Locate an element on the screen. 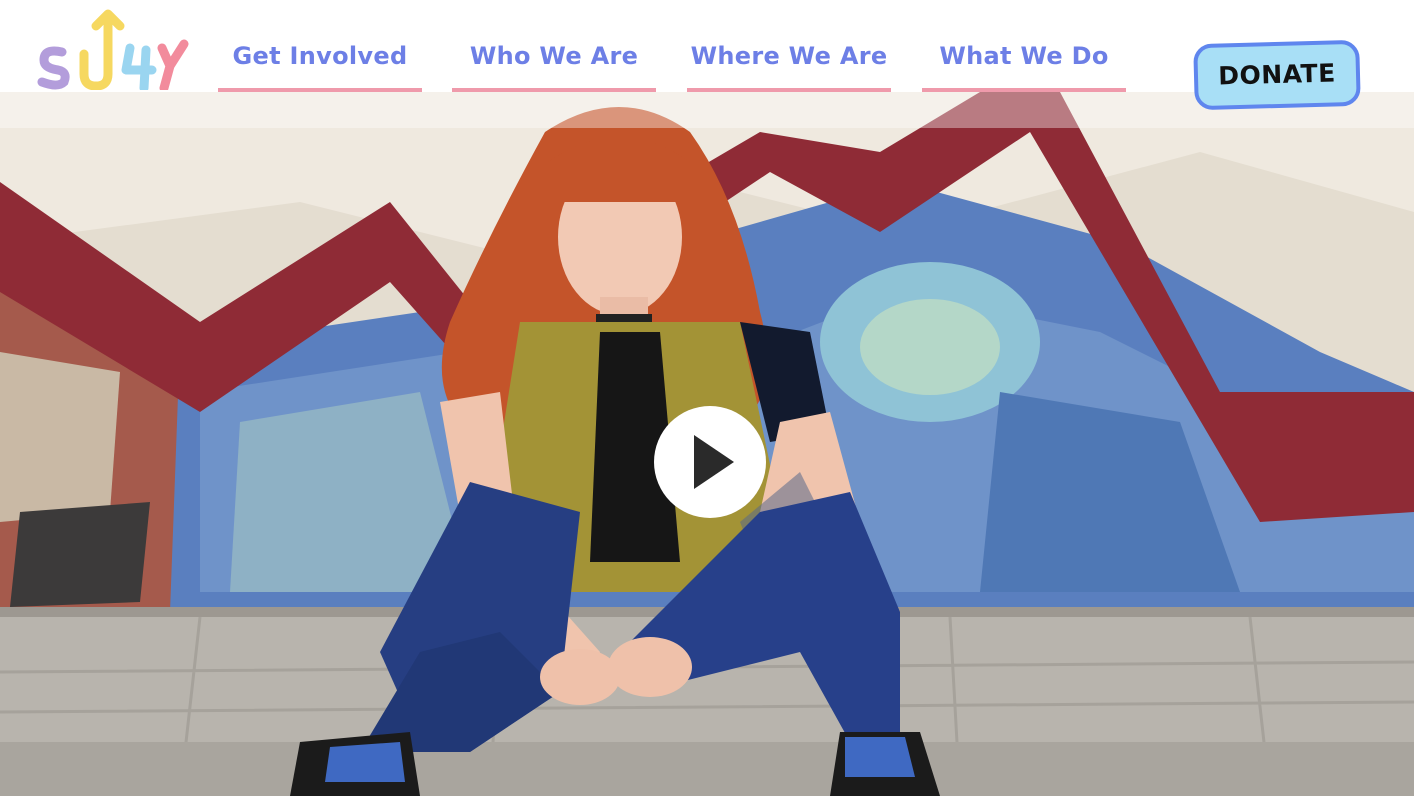  brand-logo is located at coordinates (114, 49).